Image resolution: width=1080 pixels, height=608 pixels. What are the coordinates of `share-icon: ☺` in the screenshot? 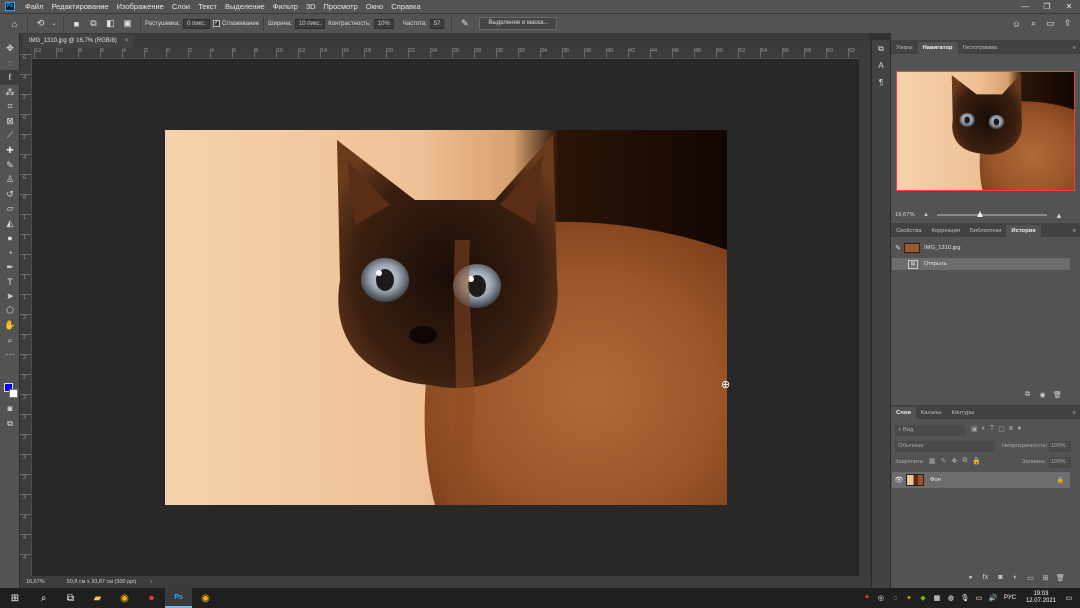 It's located at (1016, 23).